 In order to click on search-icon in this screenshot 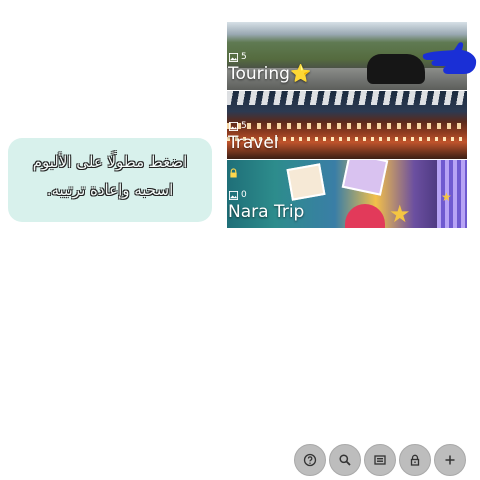, I will do `click(345, 460)`.